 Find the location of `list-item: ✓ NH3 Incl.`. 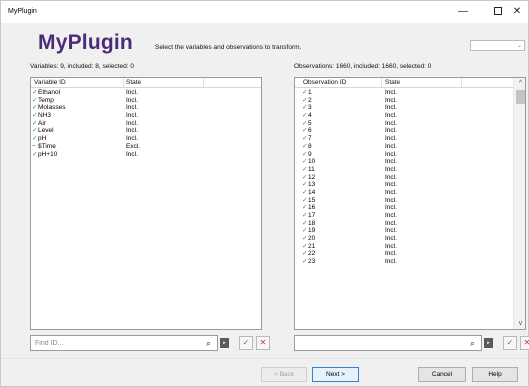

list-item: ✓ NH3 Incl. is located at coordinates (146, 116).